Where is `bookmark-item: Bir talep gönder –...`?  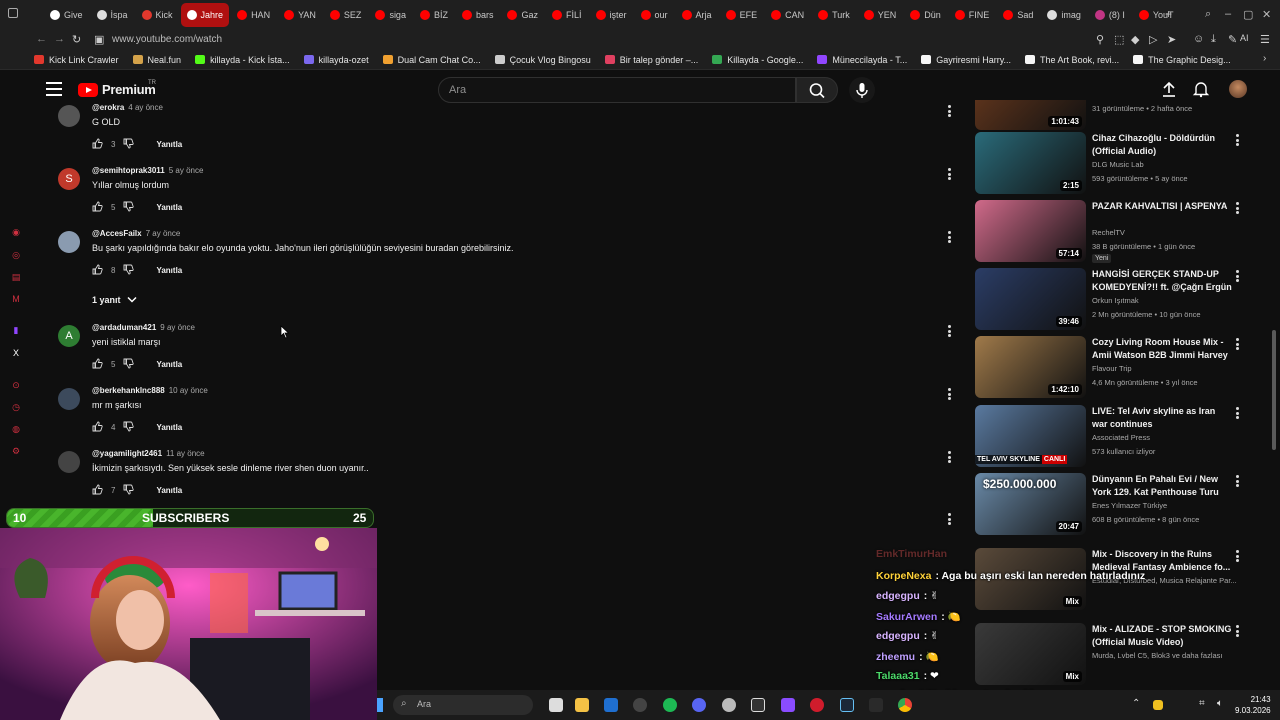 bookmark-item: Bir talep gönder –... is located at coordinates (651, 60).